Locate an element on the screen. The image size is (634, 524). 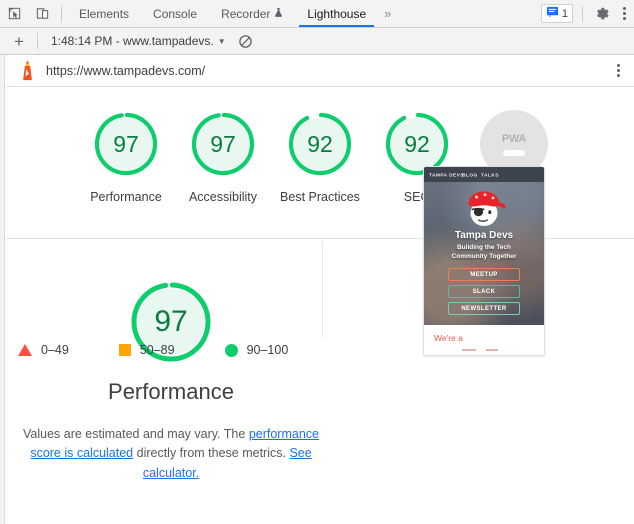
issues-button: 1 is located at coordinates (556, 13).